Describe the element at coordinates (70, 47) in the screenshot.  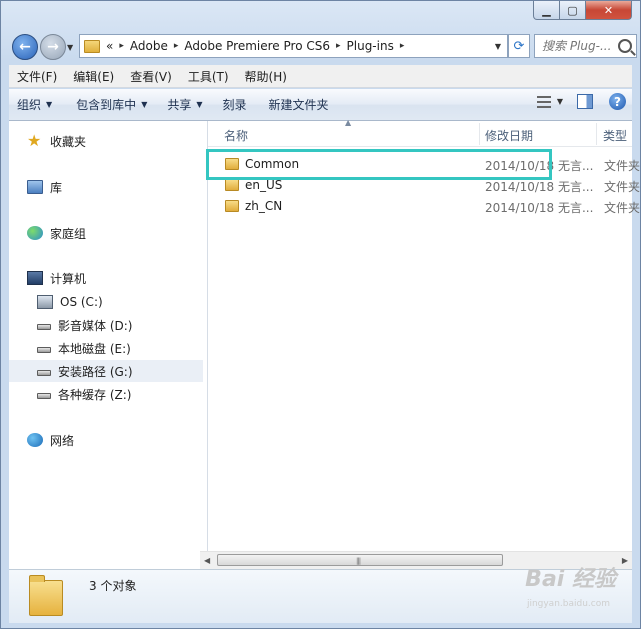
I see `recent-pages-dropdown: ▼` at that location.